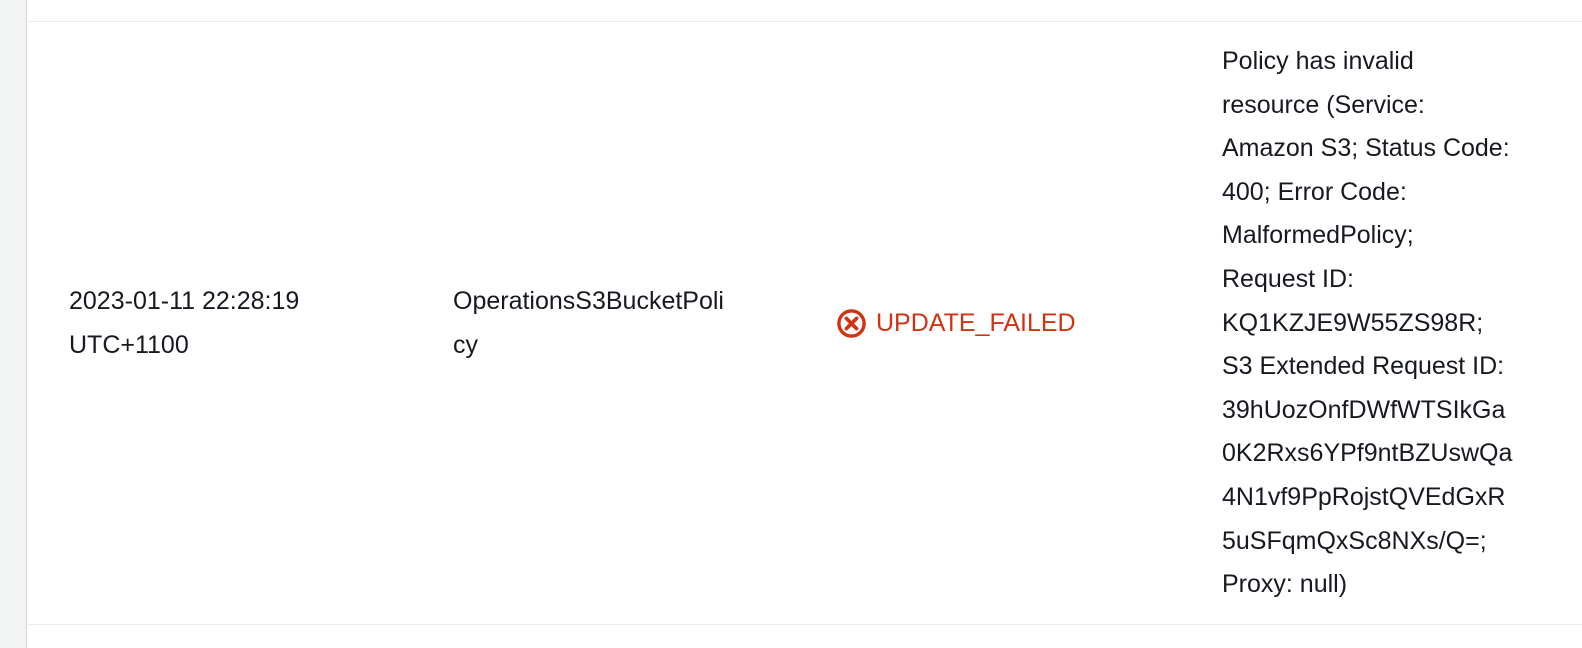 This screenshot has width=1582, height=648. What do you see at coordinates (976, 323) in the screenshot?
I see `status-label: UPDATE_FAILED` at bounding box center [976, 323].